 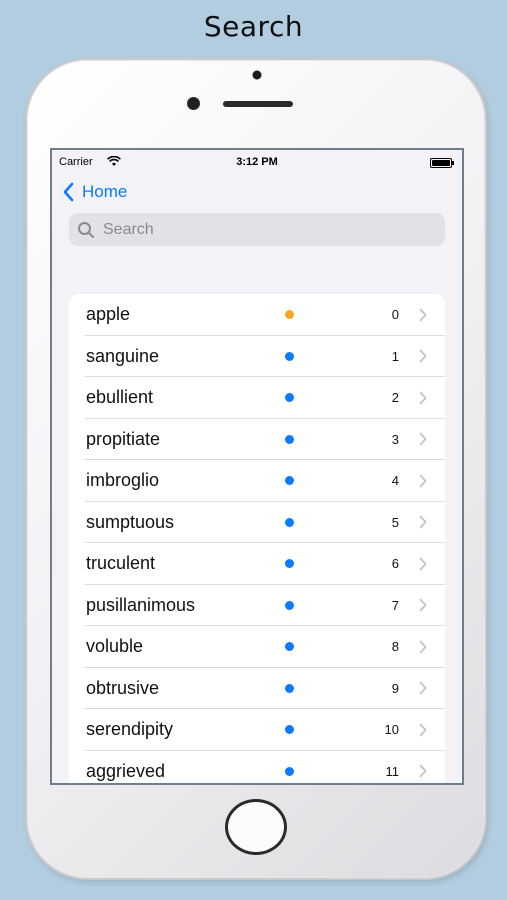 I want to click on word-count: 1, so click(x=395, y=356).